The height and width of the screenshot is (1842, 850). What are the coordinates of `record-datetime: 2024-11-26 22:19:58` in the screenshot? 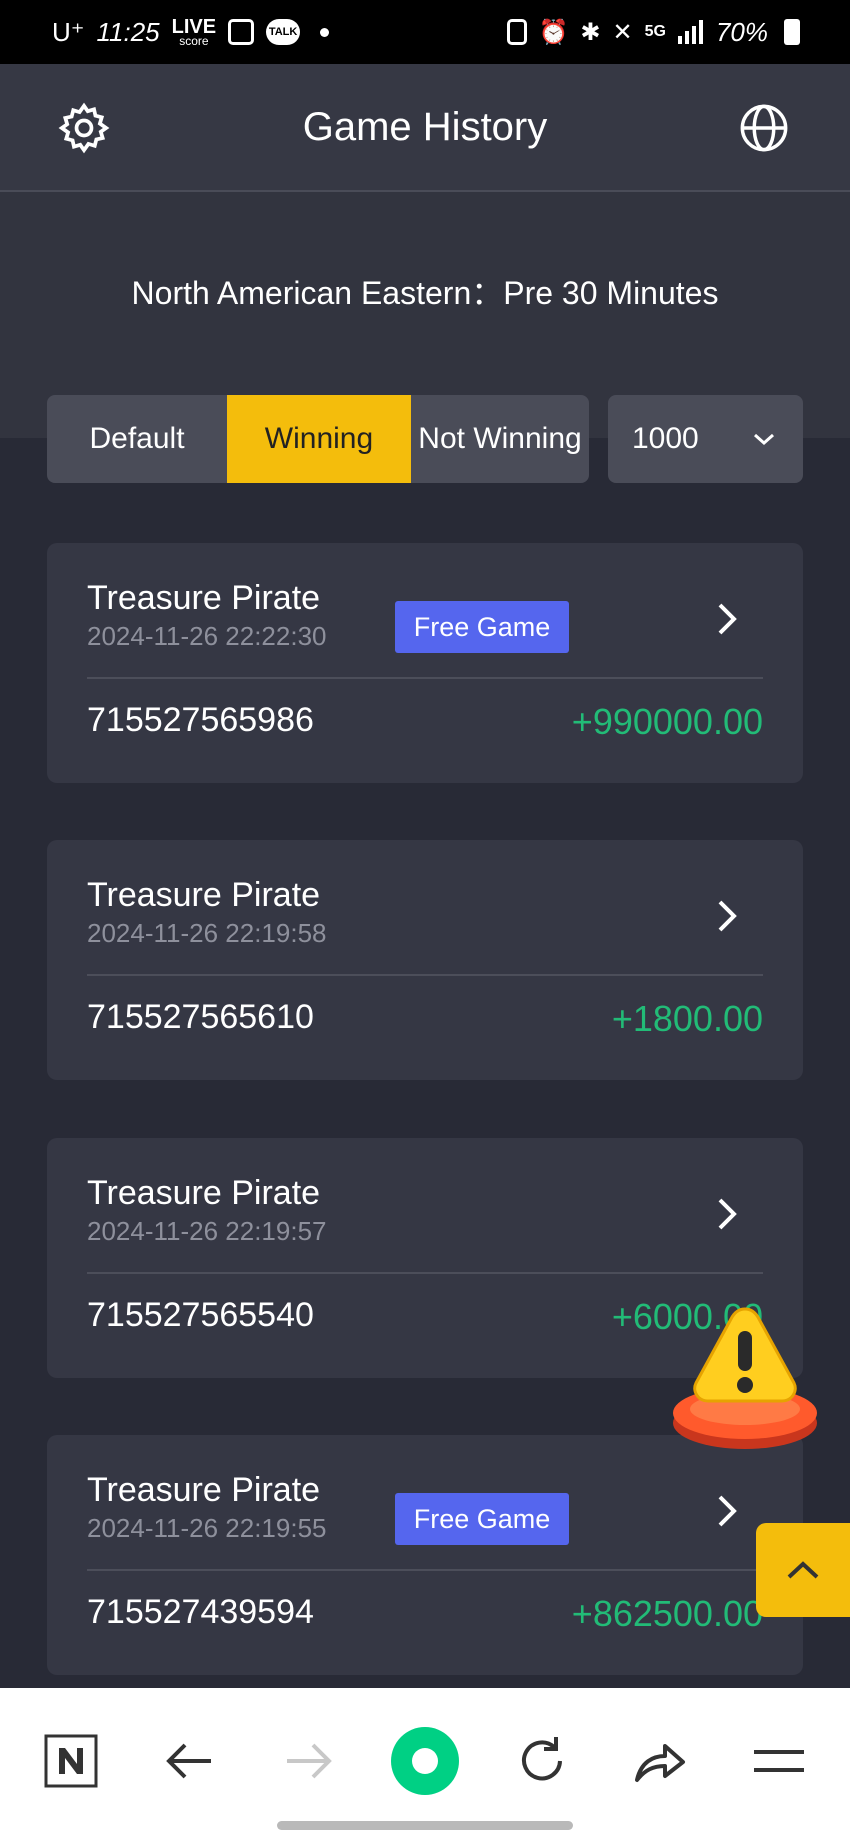 It's located at (207, 933).